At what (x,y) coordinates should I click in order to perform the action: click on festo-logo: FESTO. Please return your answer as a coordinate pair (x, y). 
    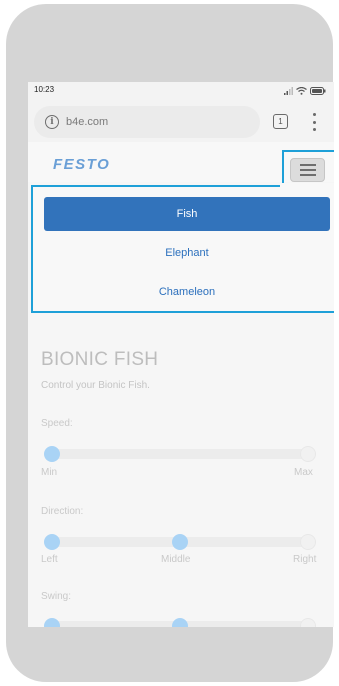
    Looking at the image, I should click on (81, 164).